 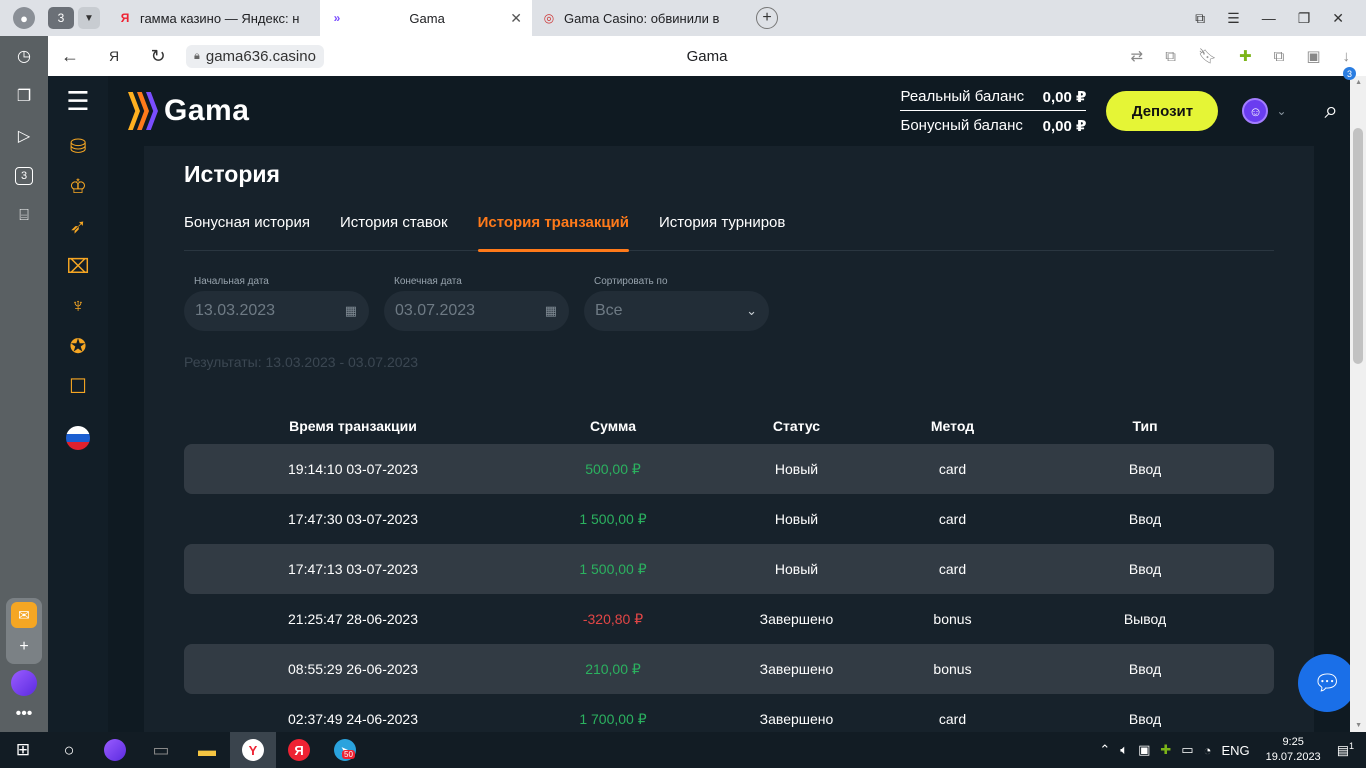 What do you see at coordinates (1144, 750) in the screenshot?
I see `webcam-icon: ▣` at bounding box center [1144, 750].